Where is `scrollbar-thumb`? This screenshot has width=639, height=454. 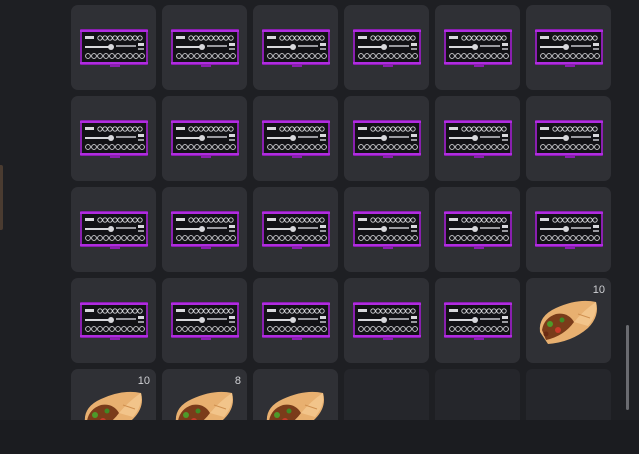 scrollbar-thumb is located at coordinates (627, 367).